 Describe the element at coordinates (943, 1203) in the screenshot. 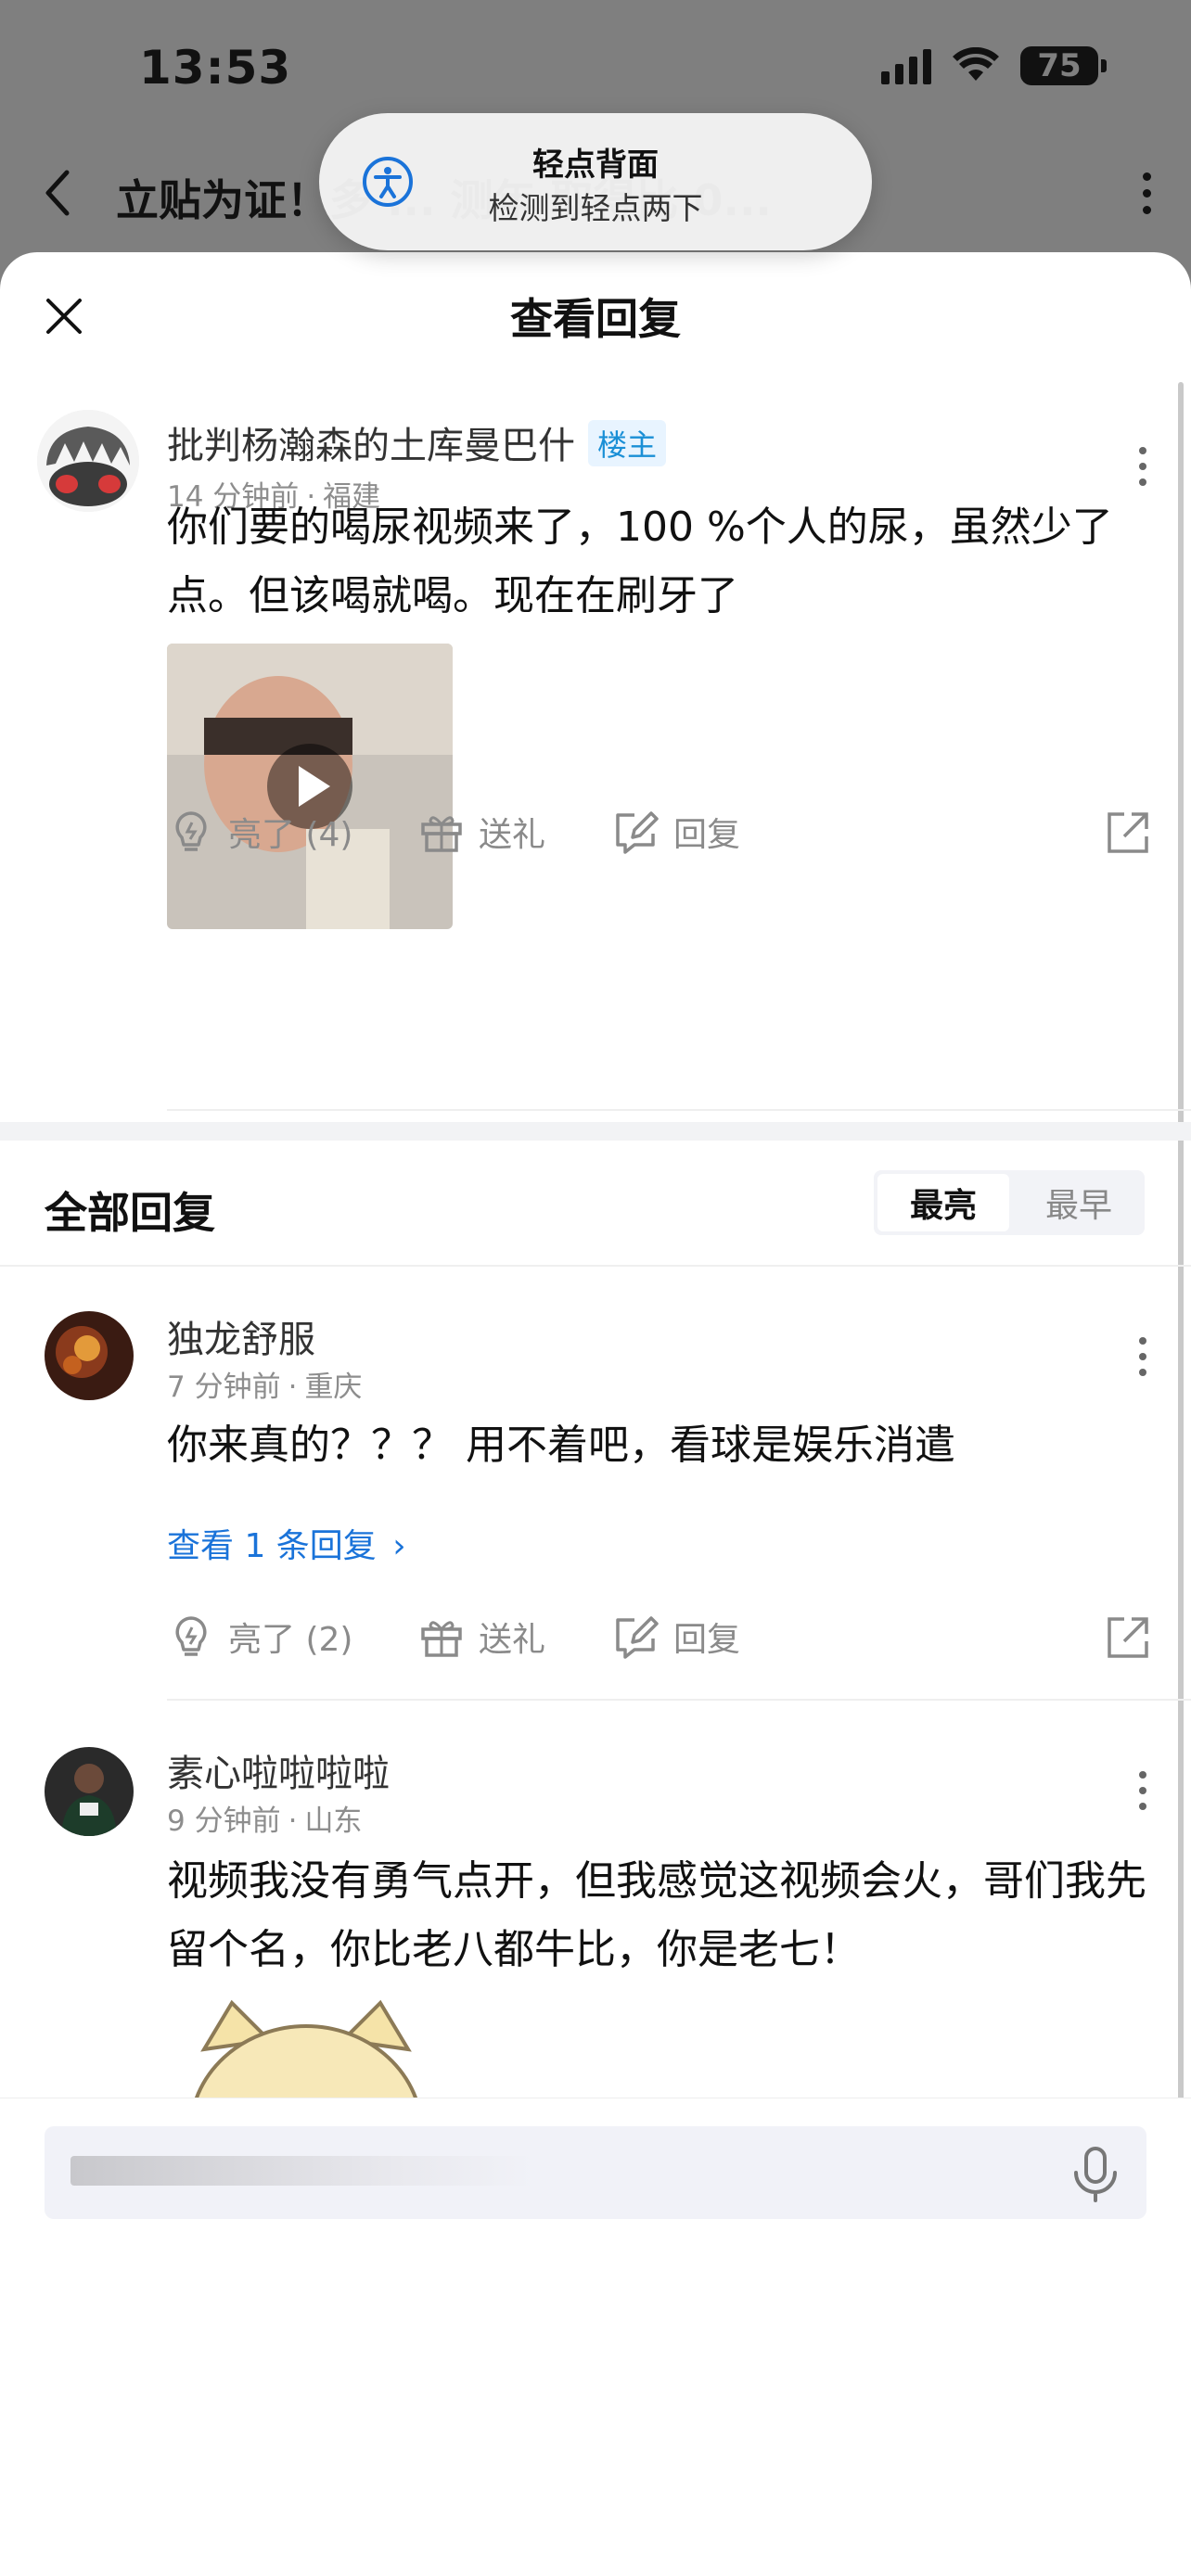

I see `sort-hot-tab: 最亮` at that location.